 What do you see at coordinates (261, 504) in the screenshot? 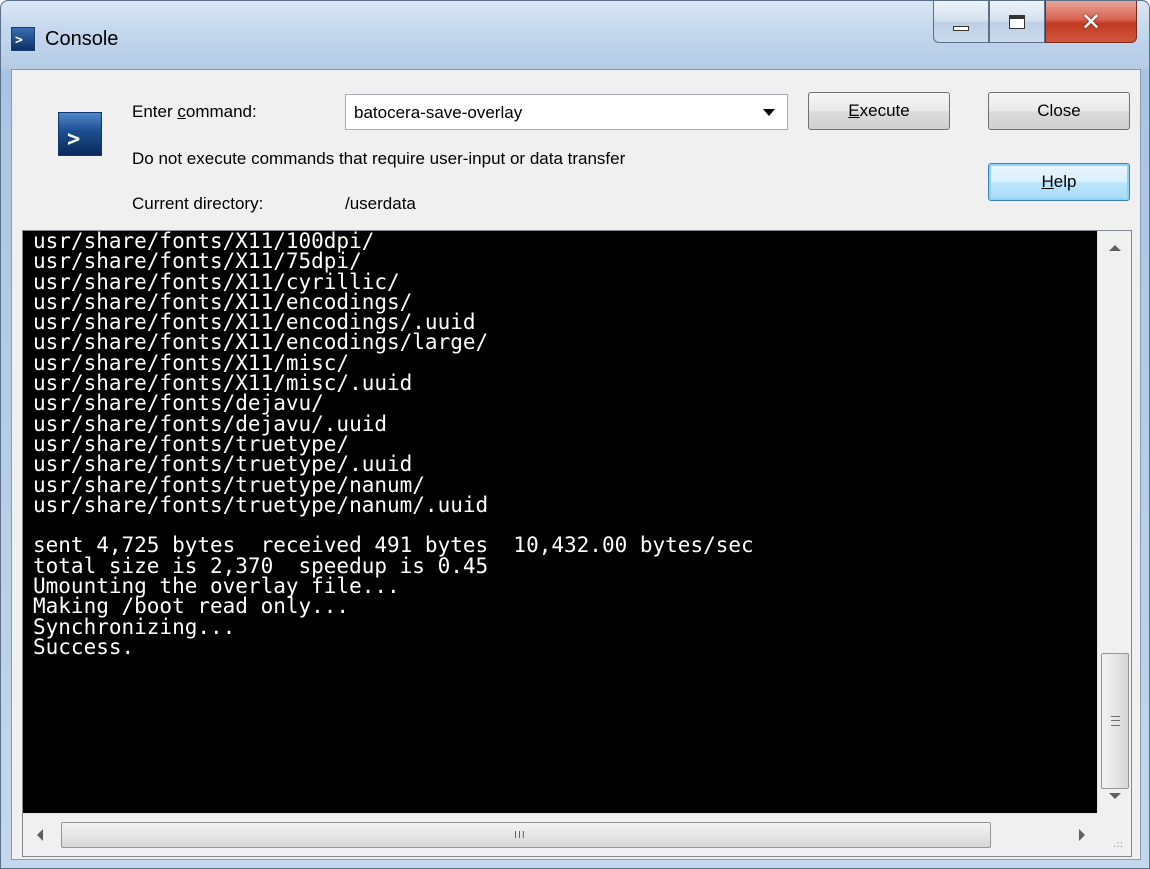
I see `console-line: usr/share/fonts/truetype/nanum/.uuid` at bounding box center [261, 504].